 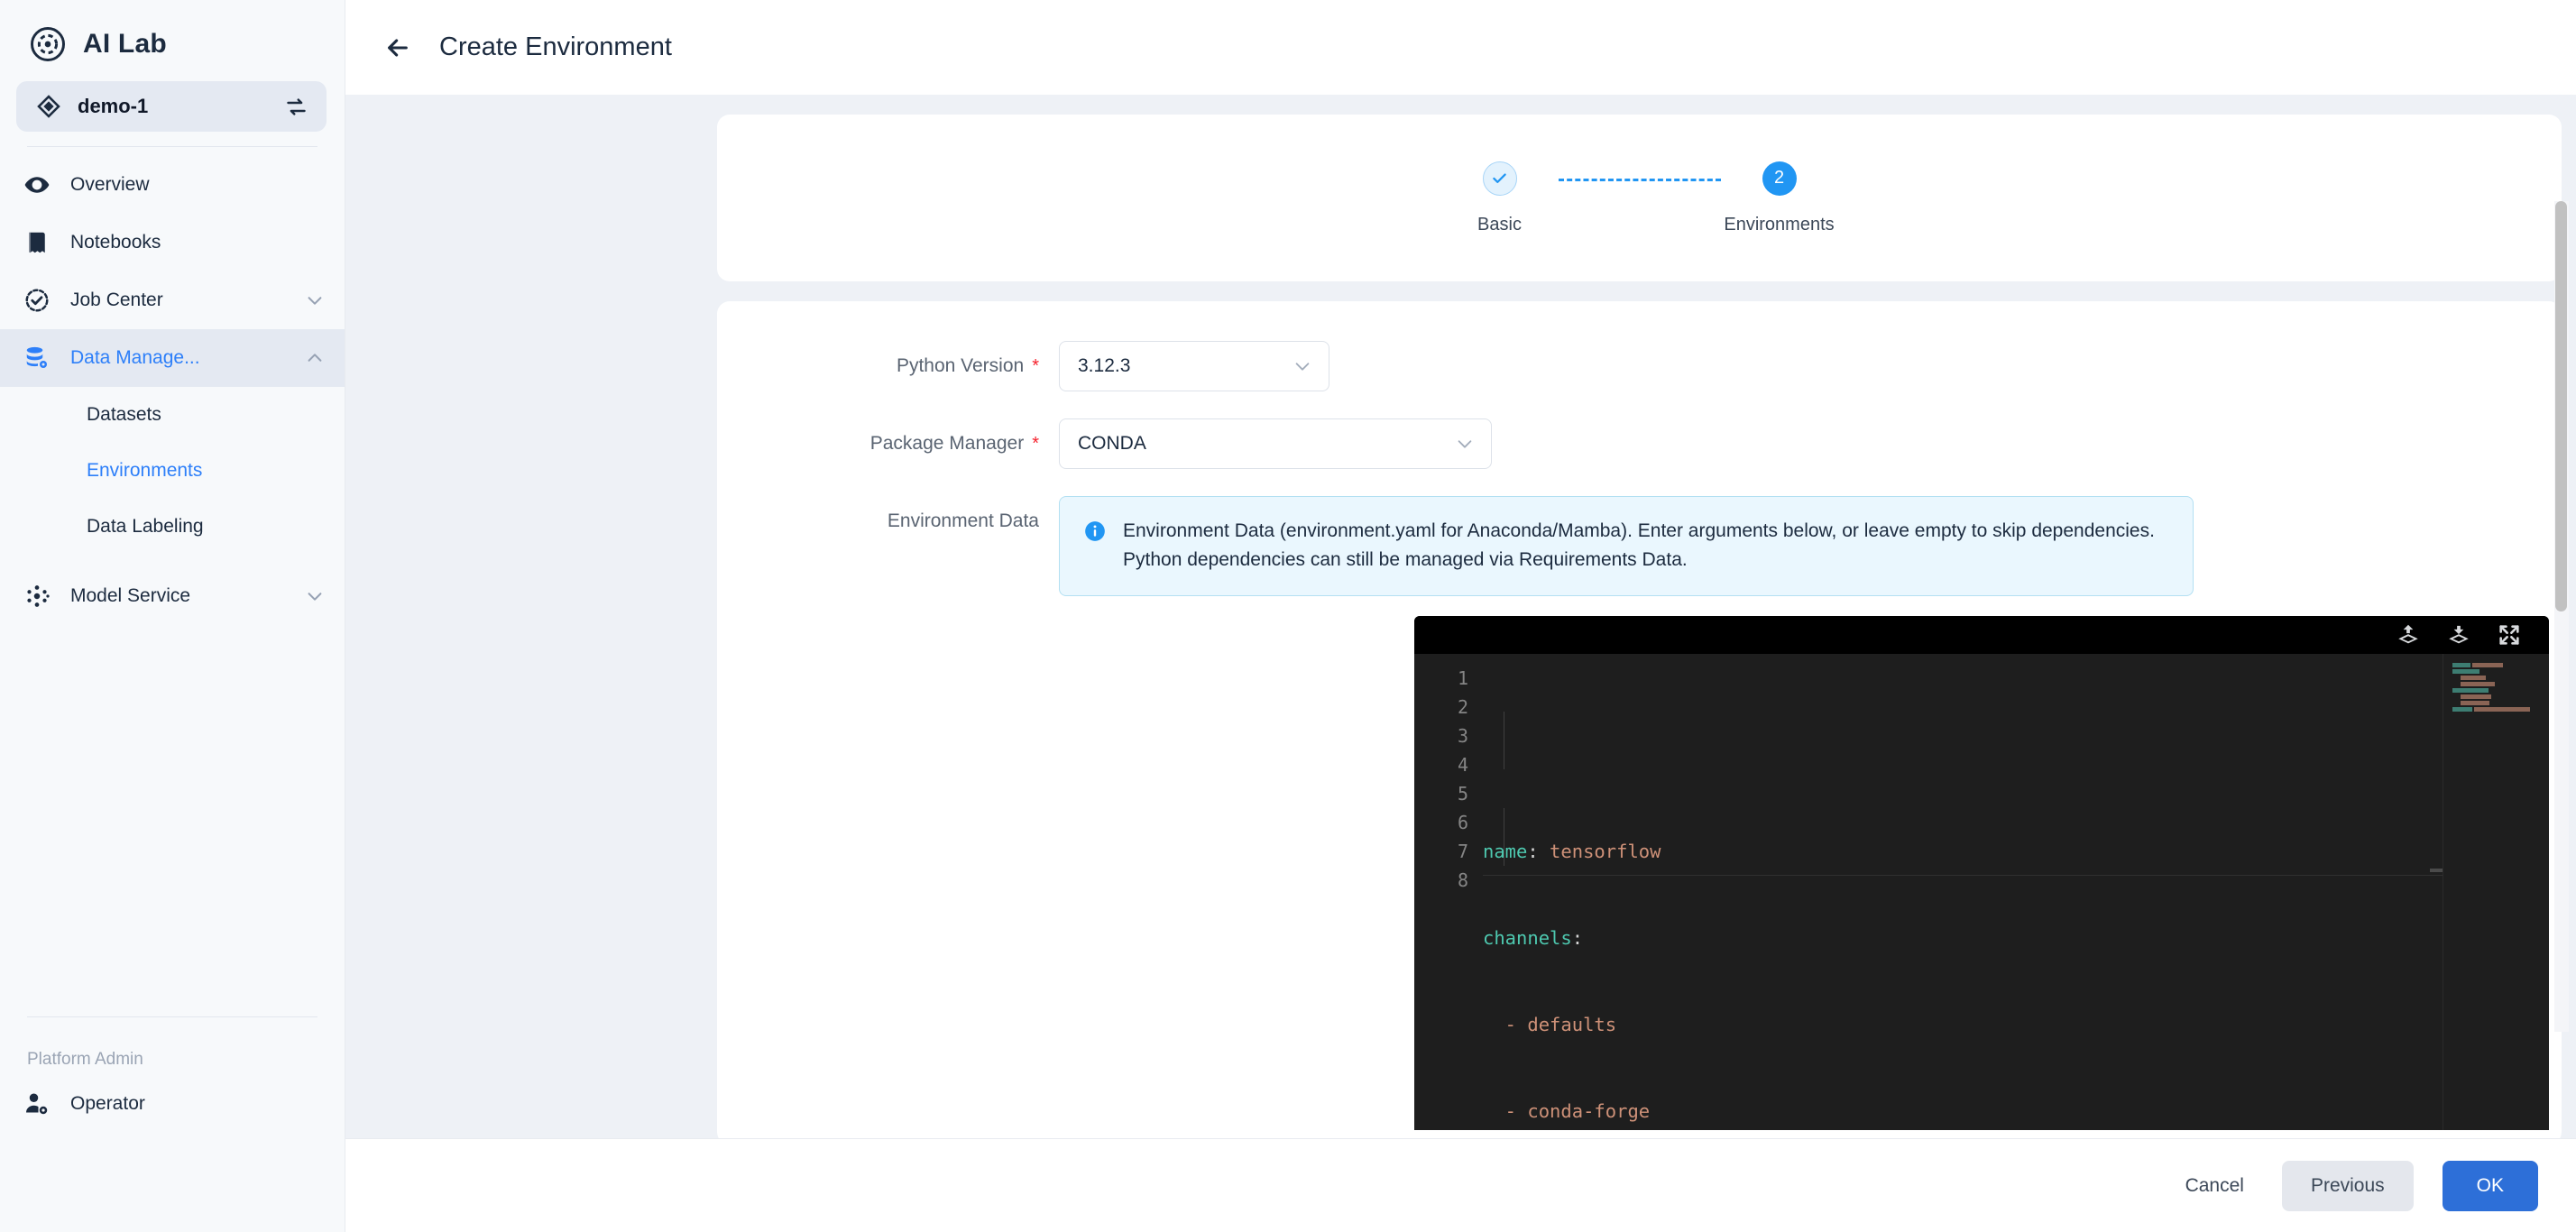 I want to click on sidebar-item-label: Overview, so click(x=110, y=185).